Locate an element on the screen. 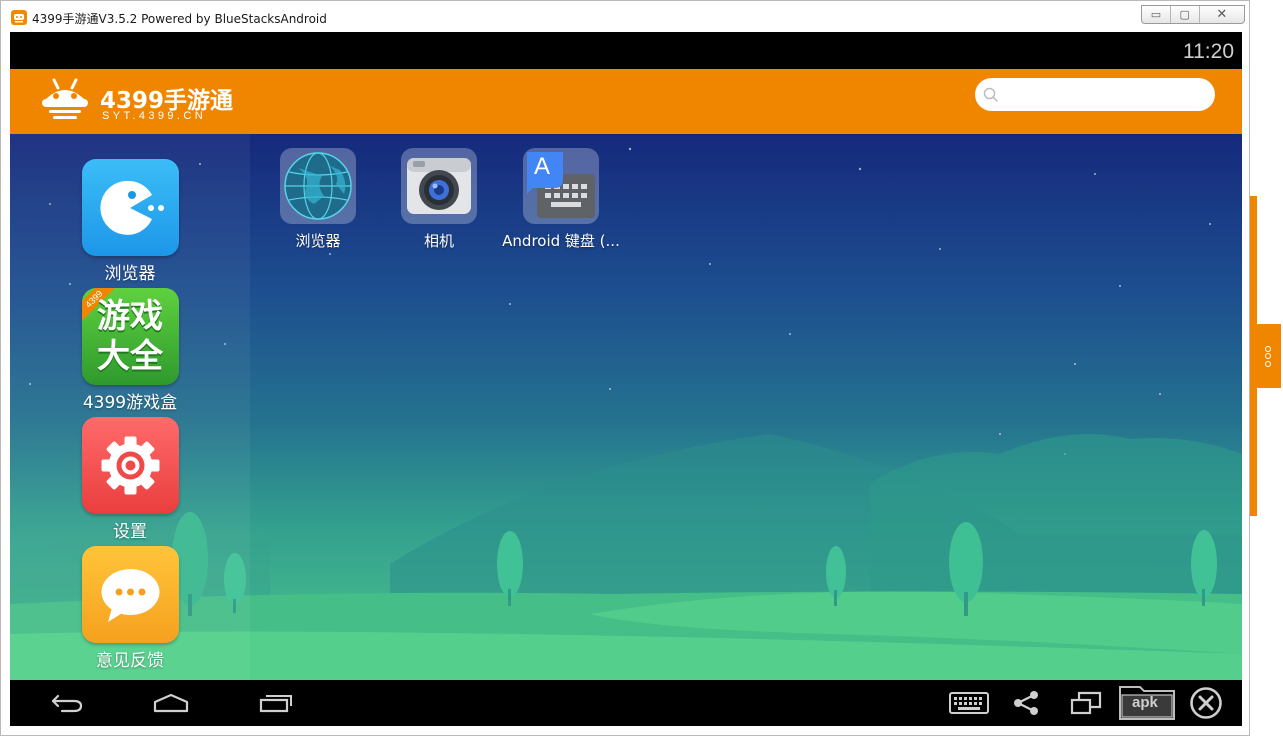 This screenshot has height=736, width=1283. dock-item-label: 意见反馈 is located at coordinates (130, 661).